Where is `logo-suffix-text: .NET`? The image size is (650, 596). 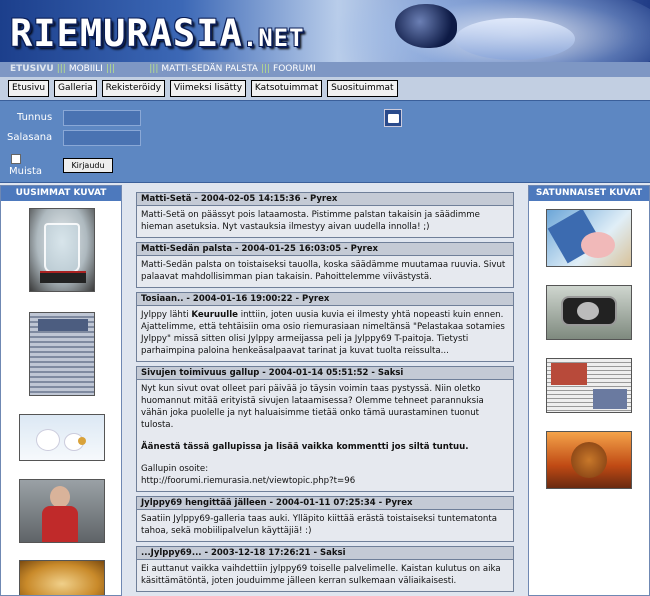
logo-suffix-text: .NET is located at coordinates (273, 38).